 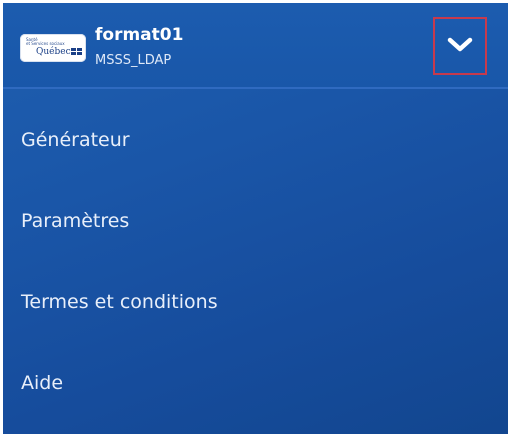 I want to click on account-dropdown-button, so click(x=460, y=46).